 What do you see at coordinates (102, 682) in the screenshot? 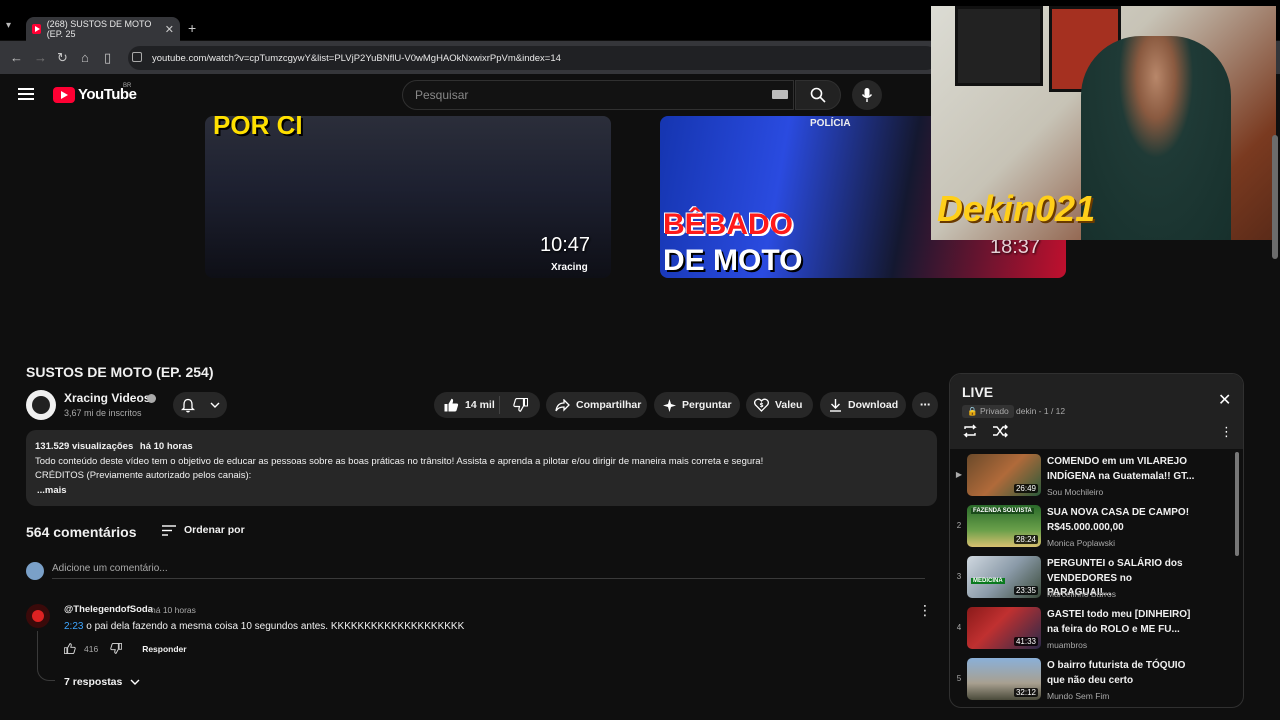
I see `show-replies-button: 7 respostas` at bounding box center [102, 682].